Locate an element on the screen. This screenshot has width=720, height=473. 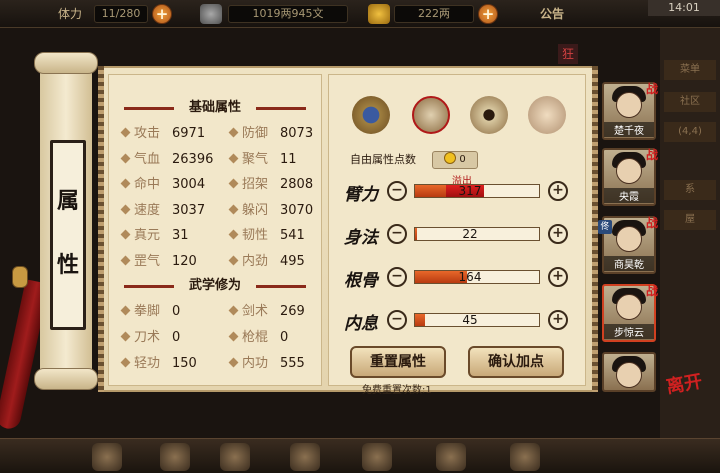
martial-label: 刀术 is located at coordinates (147, 337).